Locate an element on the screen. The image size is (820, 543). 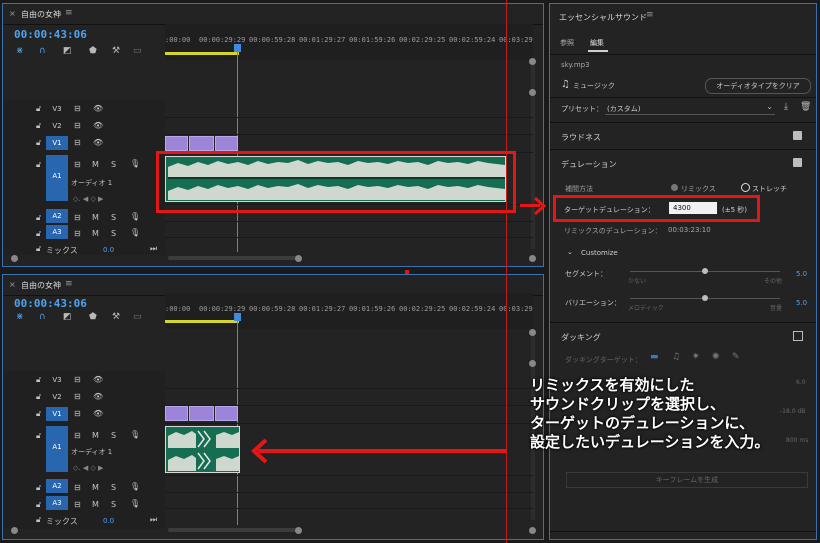
stretch-radio-label: ストレッチ is located at coordinates (769, 189).